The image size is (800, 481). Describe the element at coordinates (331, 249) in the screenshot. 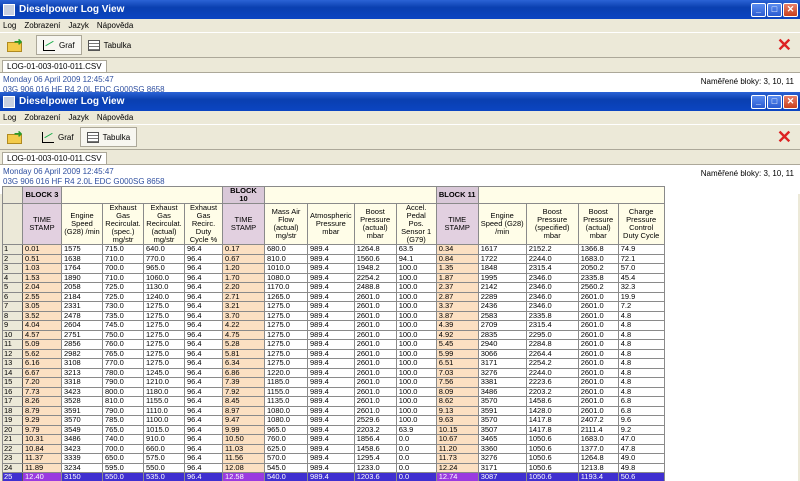

I see `table-cell: 989.4` at that location.